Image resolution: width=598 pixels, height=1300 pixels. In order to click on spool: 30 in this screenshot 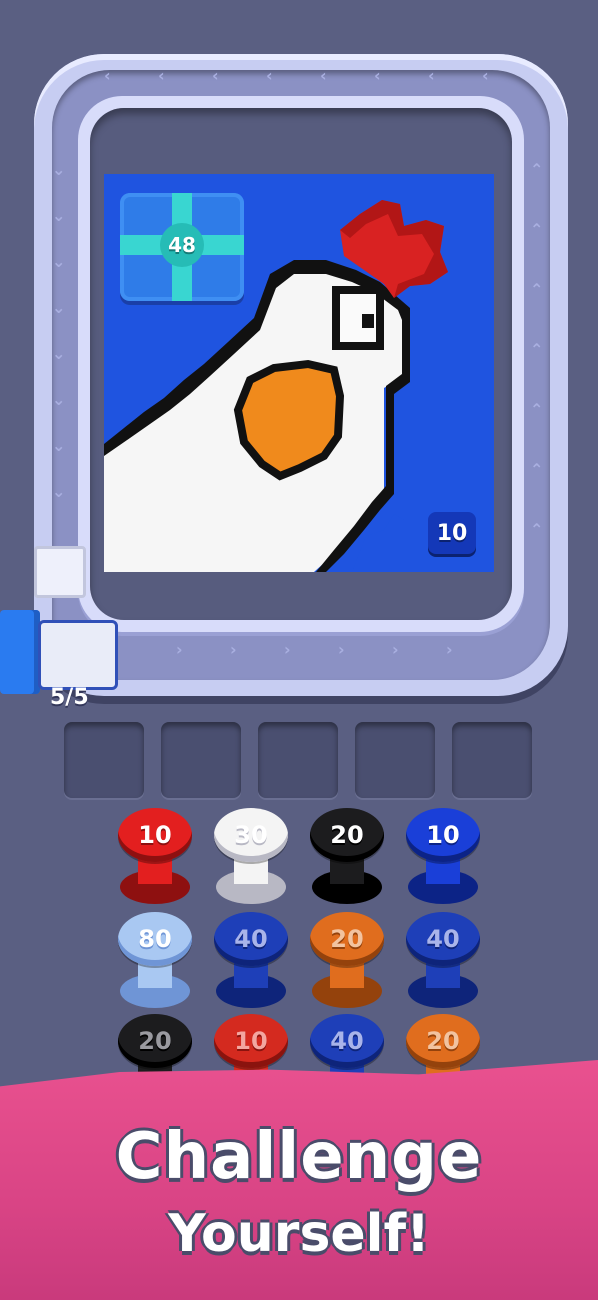, I will do `click(251, 856)`.